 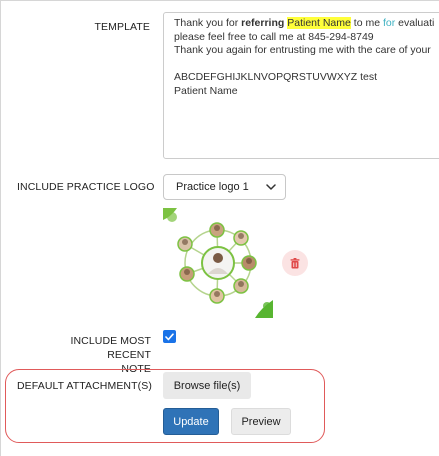 I want to click on text-segment: Thank you for, so click(x=208, y=23).